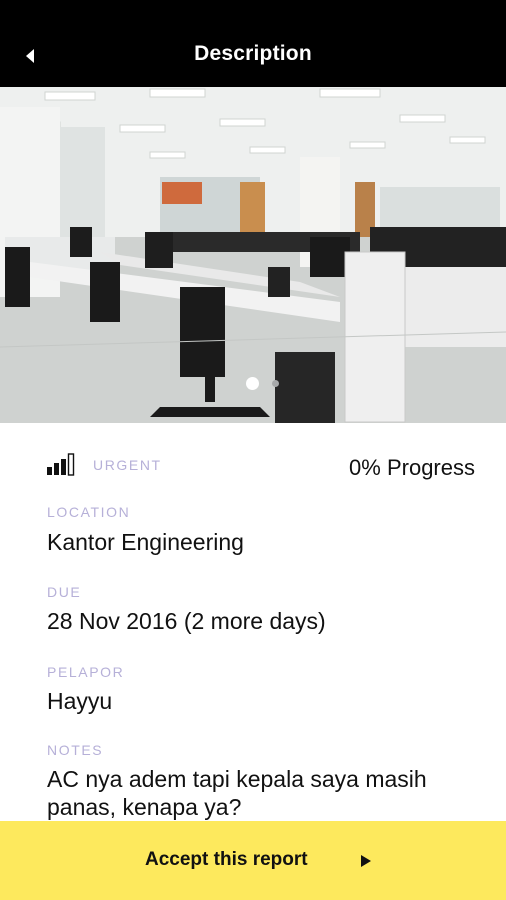 Image resolution: width=506 pixels, height=900 pixels. What do you see at coordinates (64, 592) in the screenshot?
I see `due-label: DUE` at bounding box center [64, 592].